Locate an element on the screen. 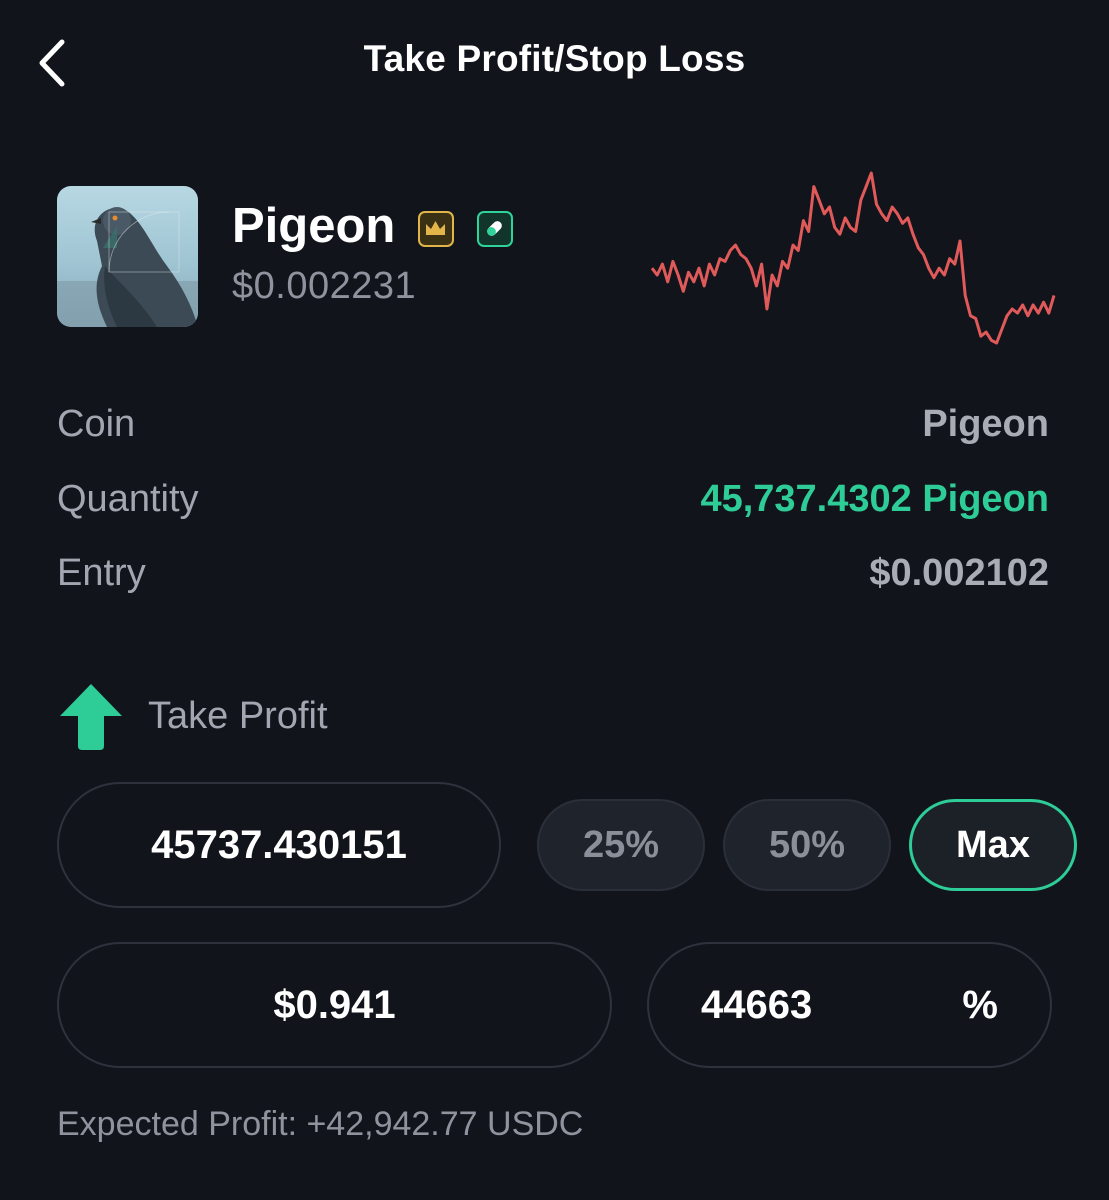 This screenshot has width=1109, height=1200. price-sparkline is located at coordinates (853, 258).